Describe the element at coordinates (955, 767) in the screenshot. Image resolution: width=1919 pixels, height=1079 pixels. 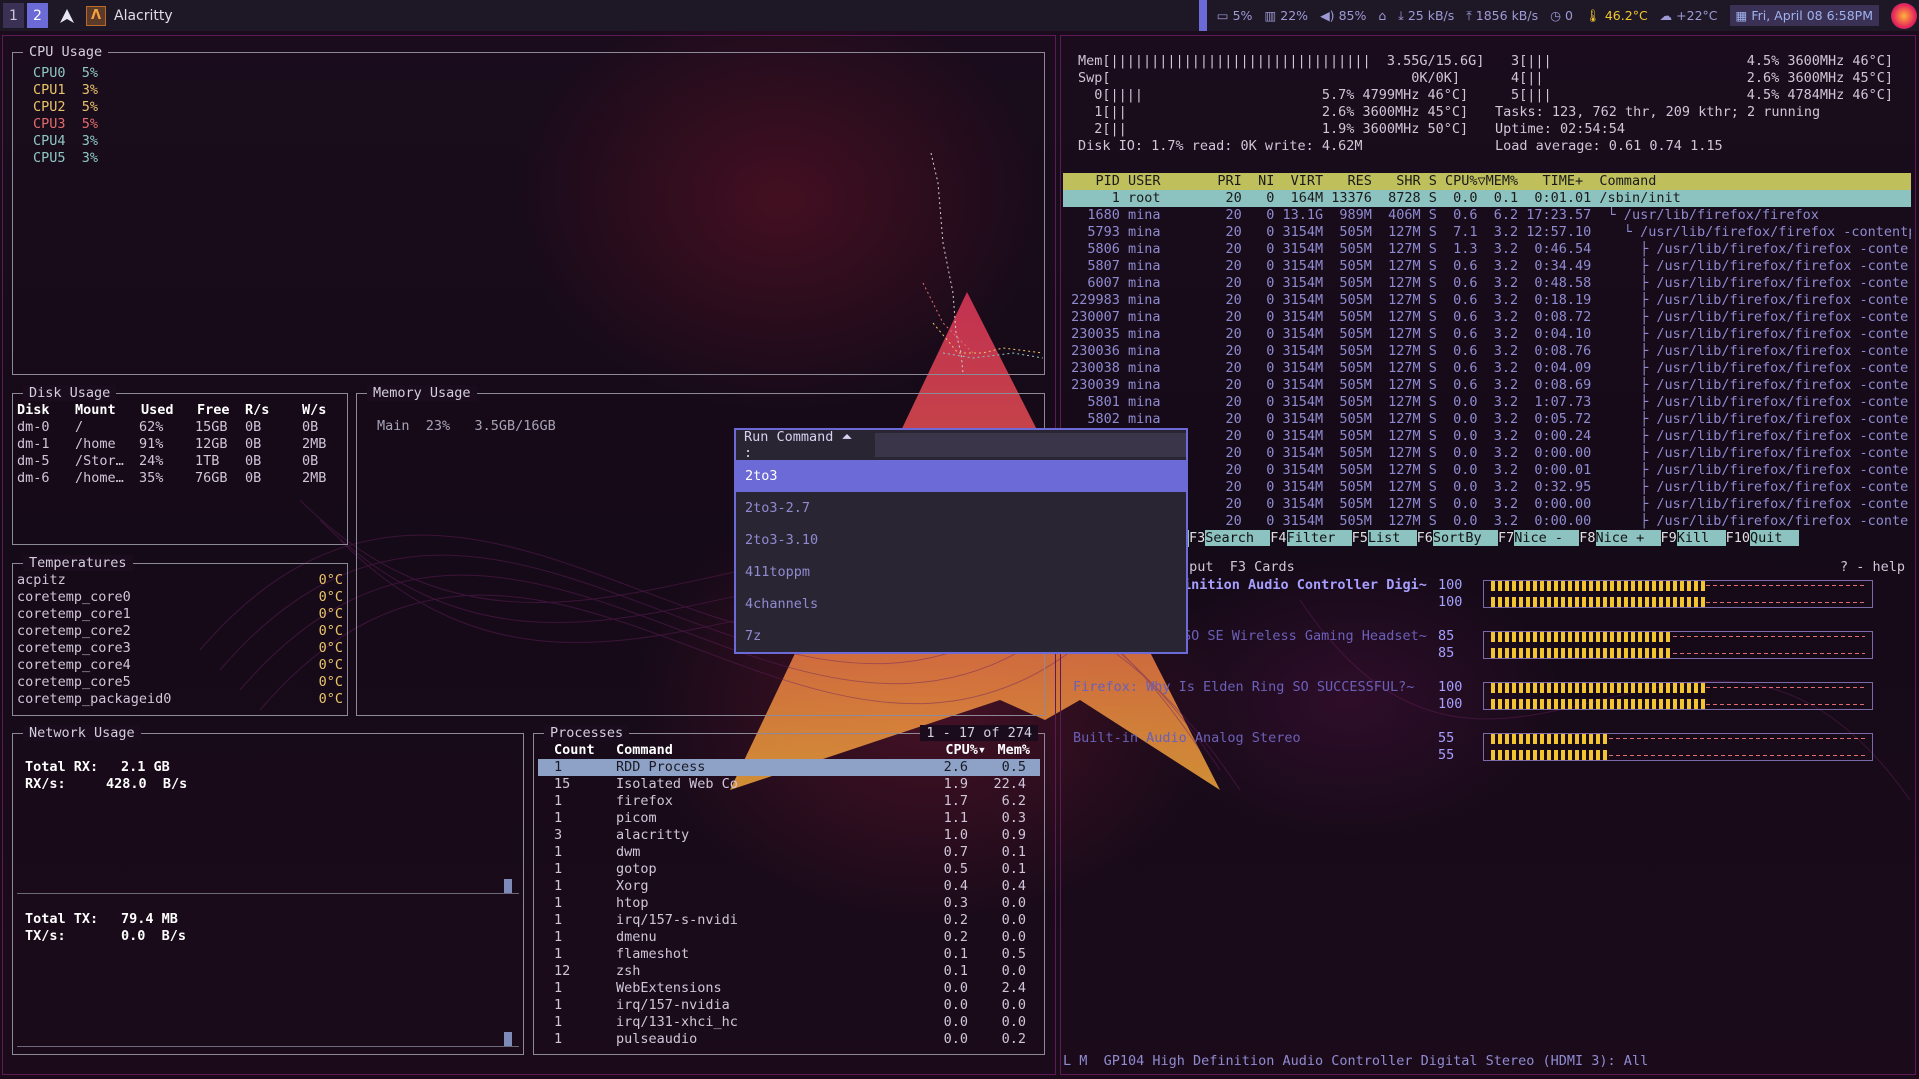
I see `process-cpu: 2.6` at that location.